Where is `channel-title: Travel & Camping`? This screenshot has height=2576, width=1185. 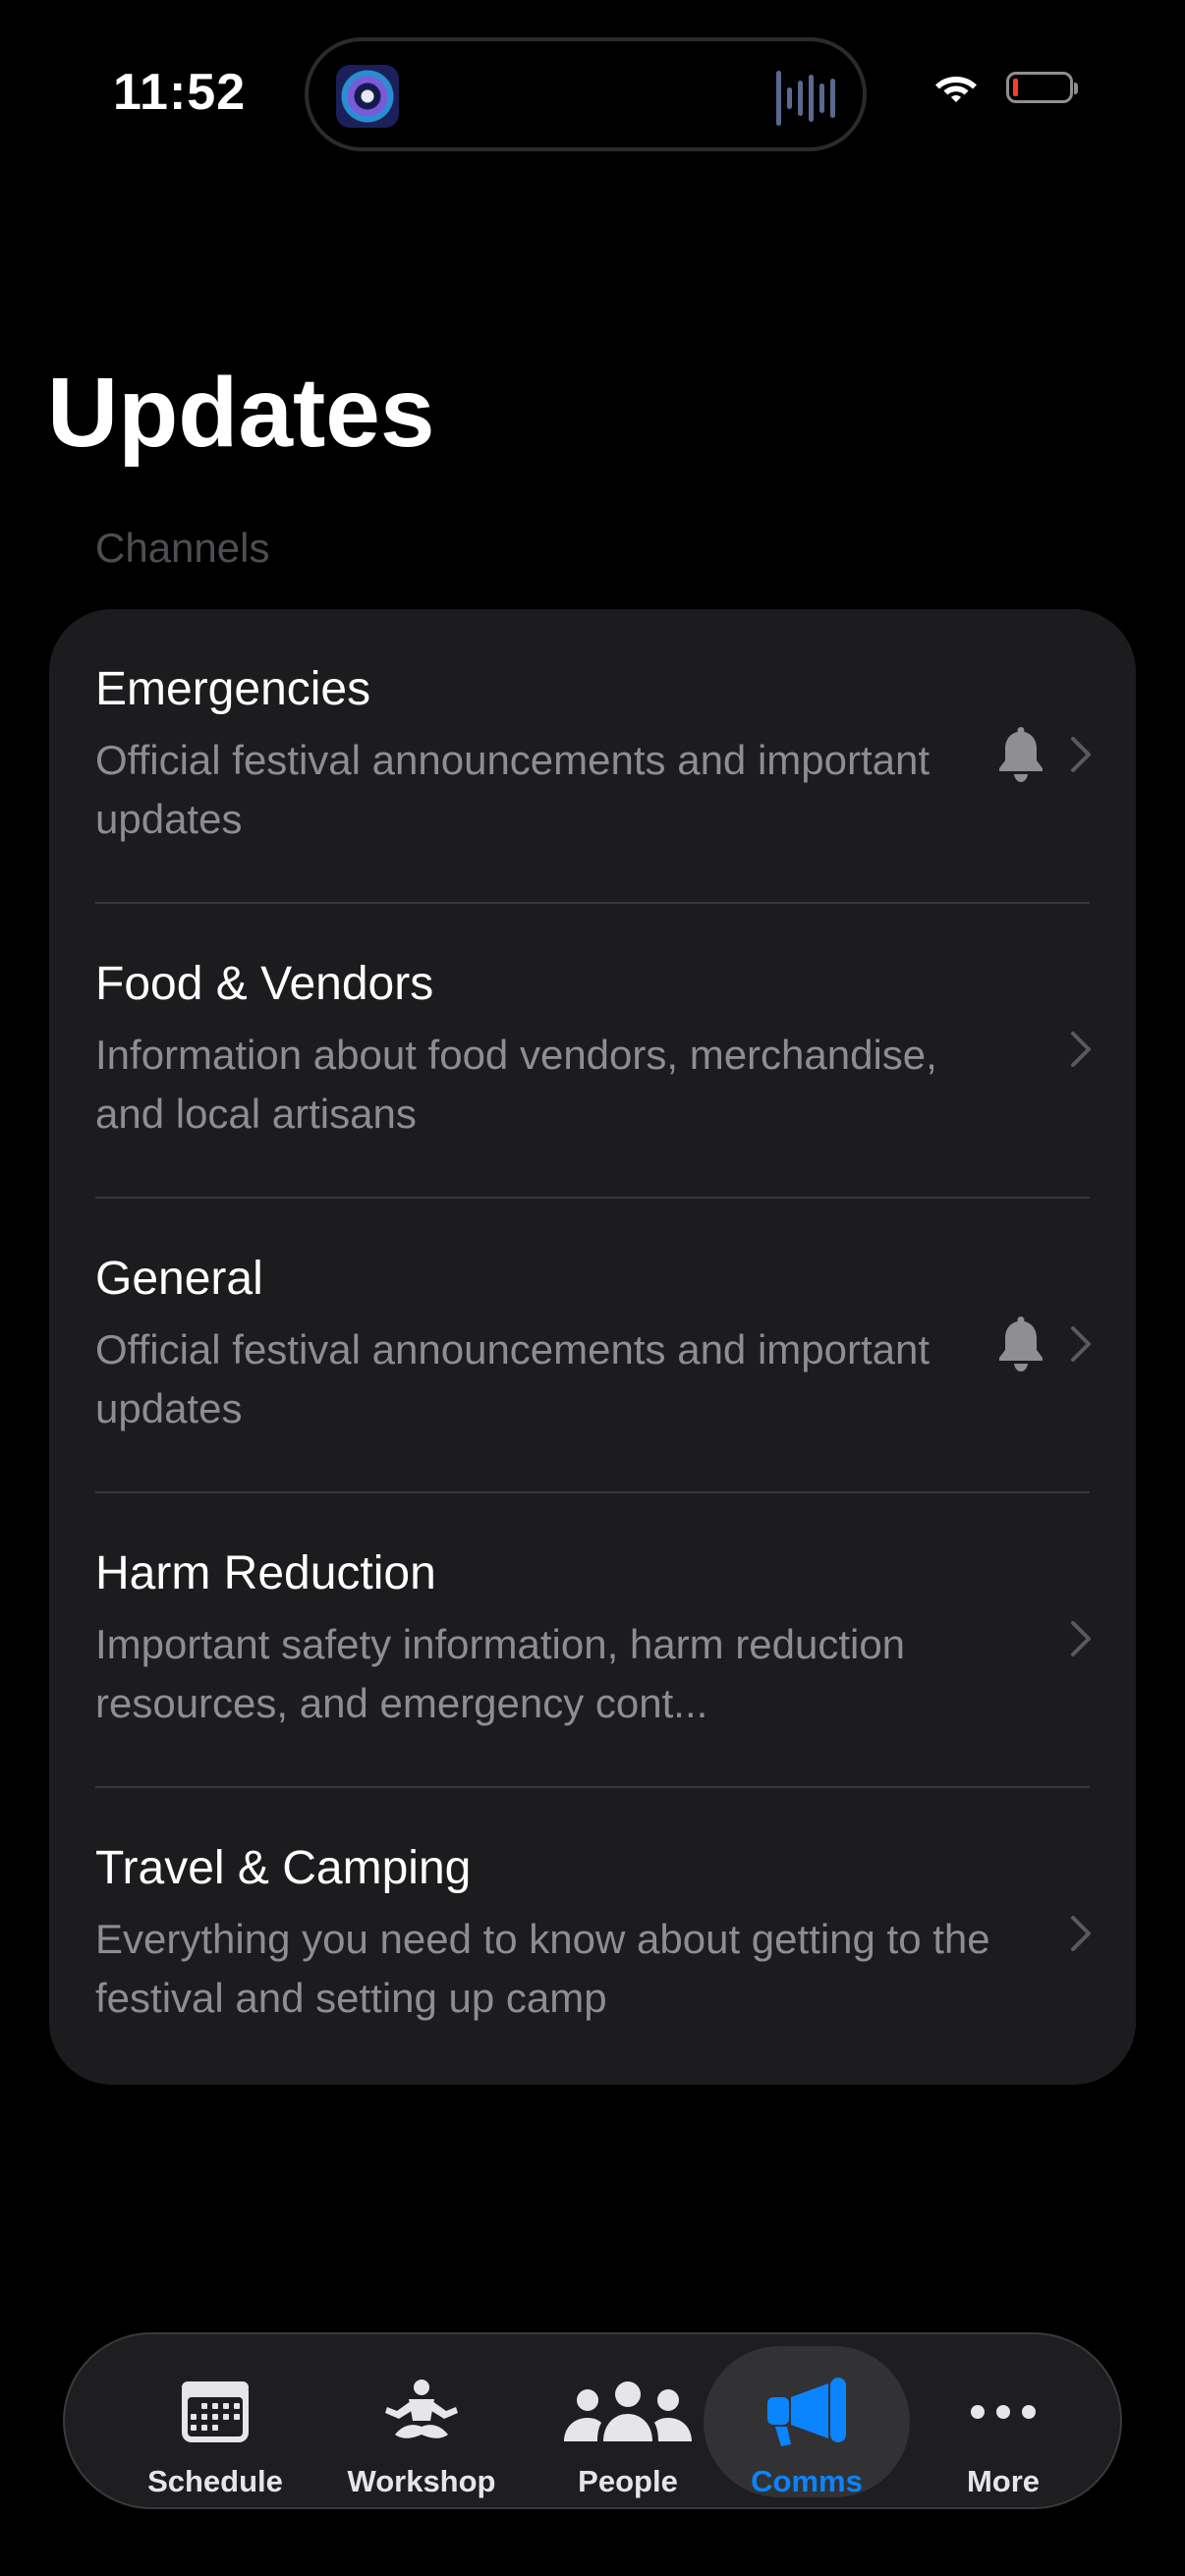
channel-title: Travel & Camping is located at coordinates (284, 1868).